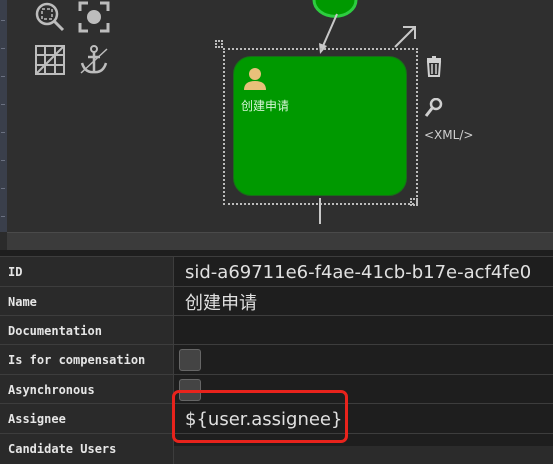 This screenshot has height=464, width=553. Describe the element at coordinates (434, 109) in the screenshot. I see `wrench-icon` at that location.